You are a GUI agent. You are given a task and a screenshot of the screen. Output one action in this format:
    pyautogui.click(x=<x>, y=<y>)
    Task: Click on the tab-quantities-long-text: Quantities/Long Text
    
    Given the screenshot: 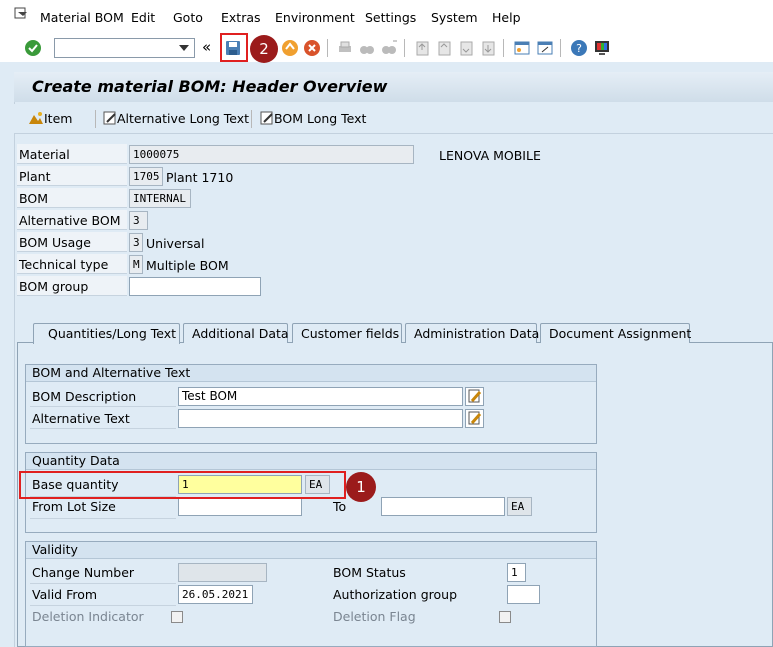 What is the action you would take?
    pyautogui.click(x=106, y=333)
    